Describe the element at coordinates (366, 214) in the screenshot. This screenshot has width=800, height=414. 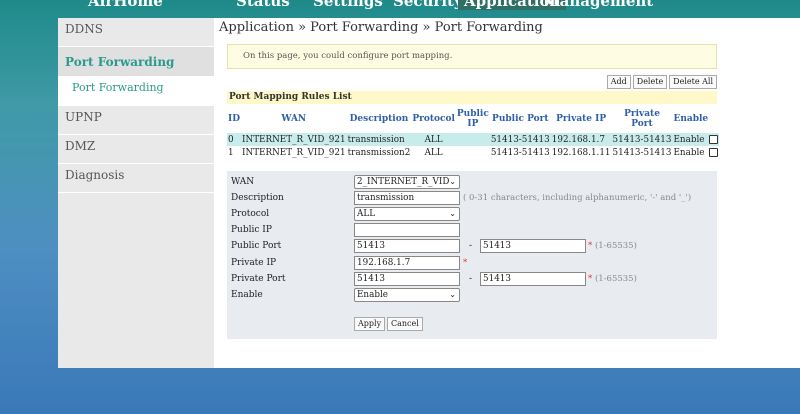
I see `protocol-select-value: ALL` at that location.